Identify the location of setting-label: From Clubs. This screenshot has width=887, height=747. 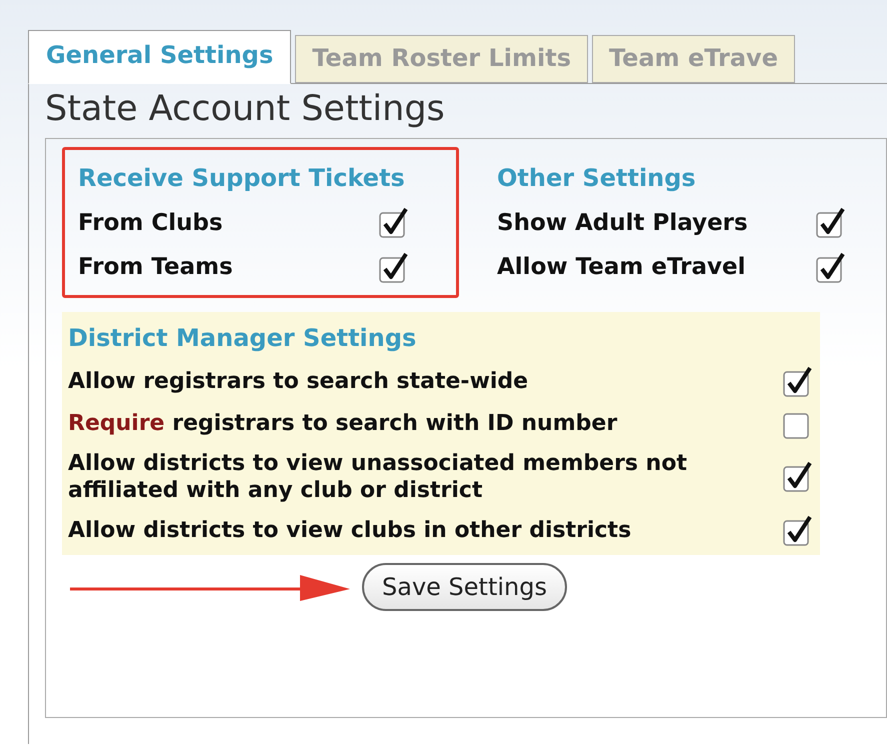
(151, 223).